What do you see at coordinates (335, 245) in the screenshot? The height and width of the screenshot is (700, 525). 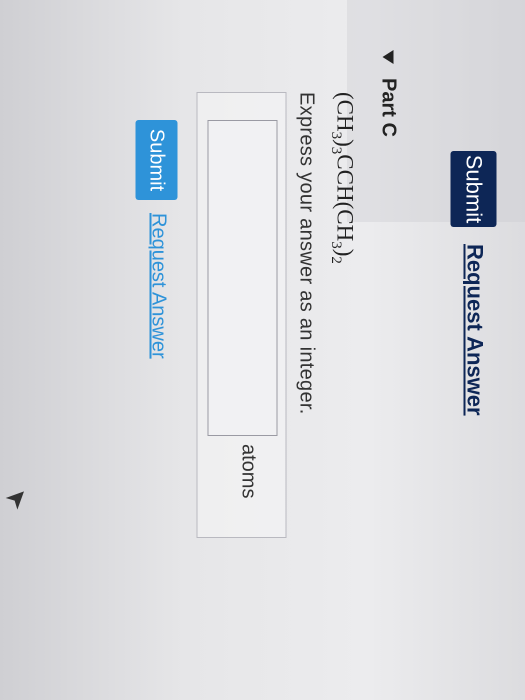 I see `formula-sub-3: 3` at bounding box center [335, 245].